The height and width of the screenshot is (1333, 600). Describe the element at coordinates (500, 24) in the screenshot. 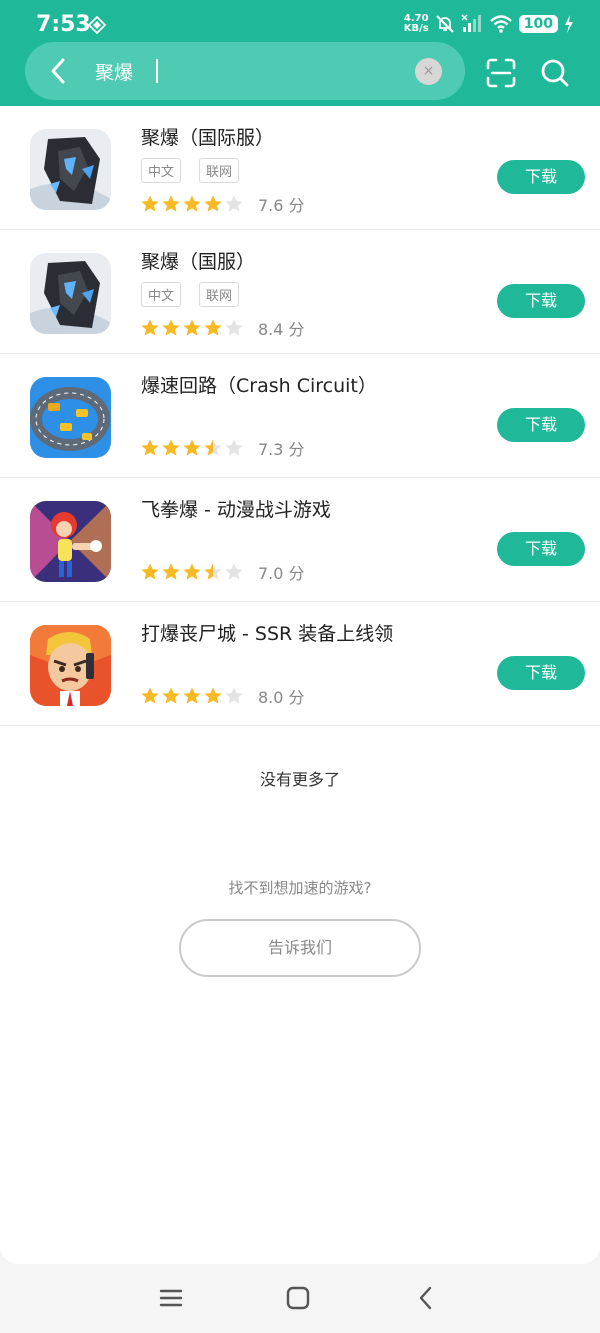

I see `wifi-icon` at that location.